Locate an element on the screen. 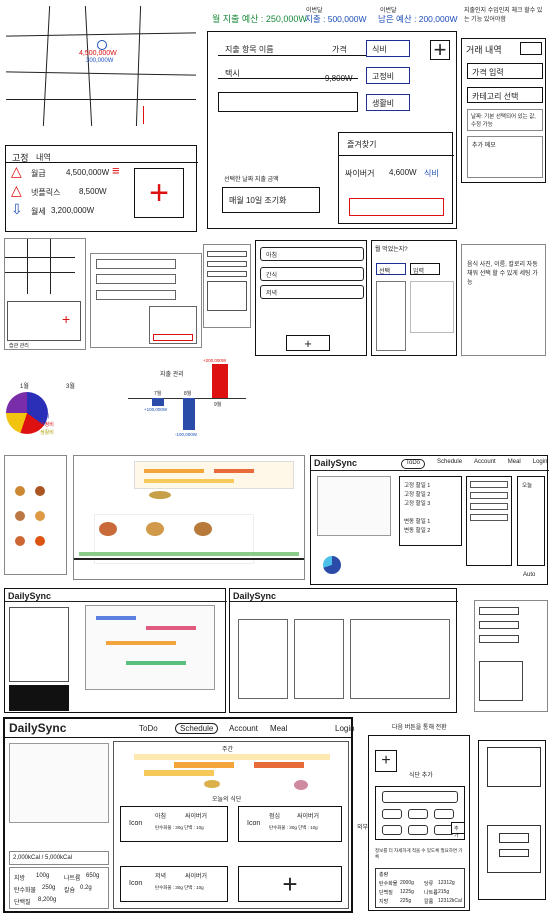 This screenshot has width=550, height=915. memo-field: 추가 메모 is located at coordinates (505, 157).